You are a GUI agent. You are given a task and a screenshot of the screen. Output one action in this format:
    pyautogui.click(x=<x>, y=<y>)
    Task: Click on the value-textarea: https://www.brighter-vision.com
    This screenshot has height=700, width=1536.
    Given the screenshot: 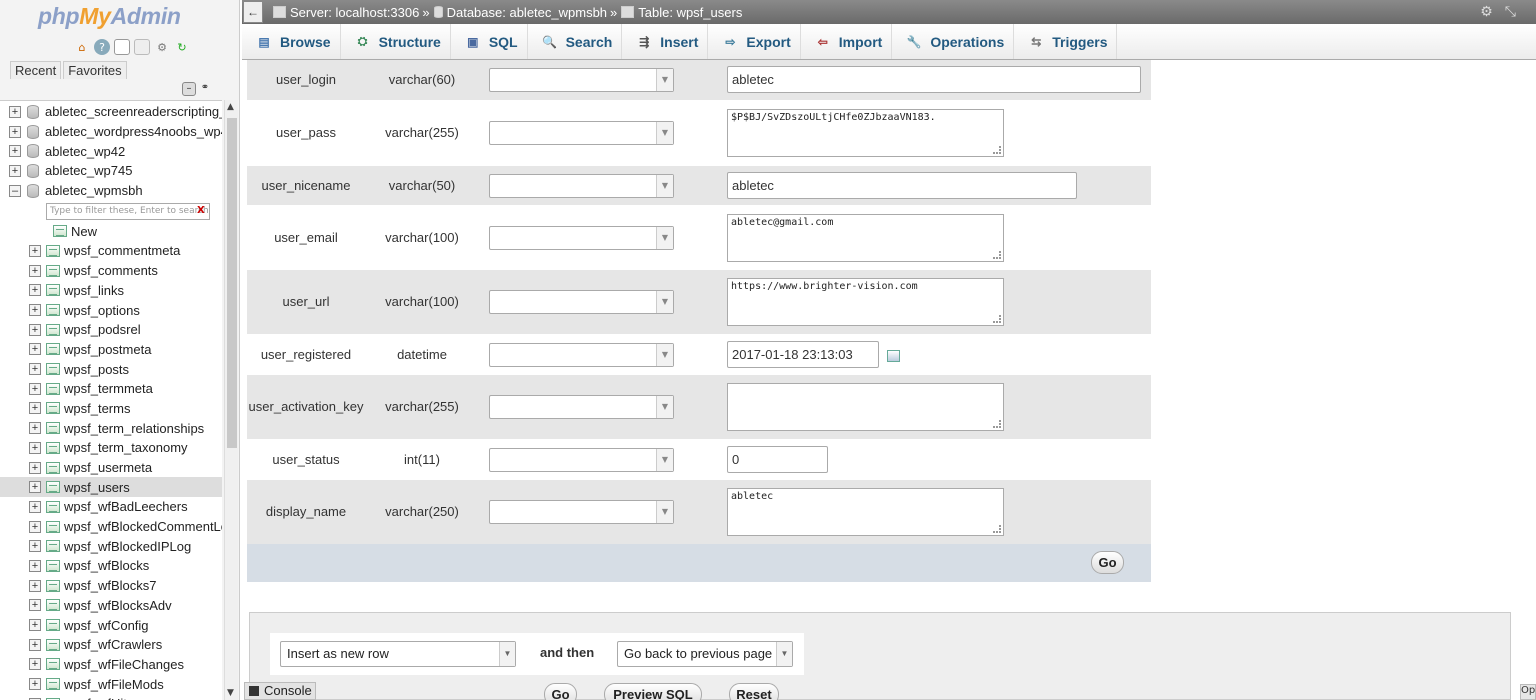 What is the action you would take?
    pyautogui.click(x=865, y=302)
    